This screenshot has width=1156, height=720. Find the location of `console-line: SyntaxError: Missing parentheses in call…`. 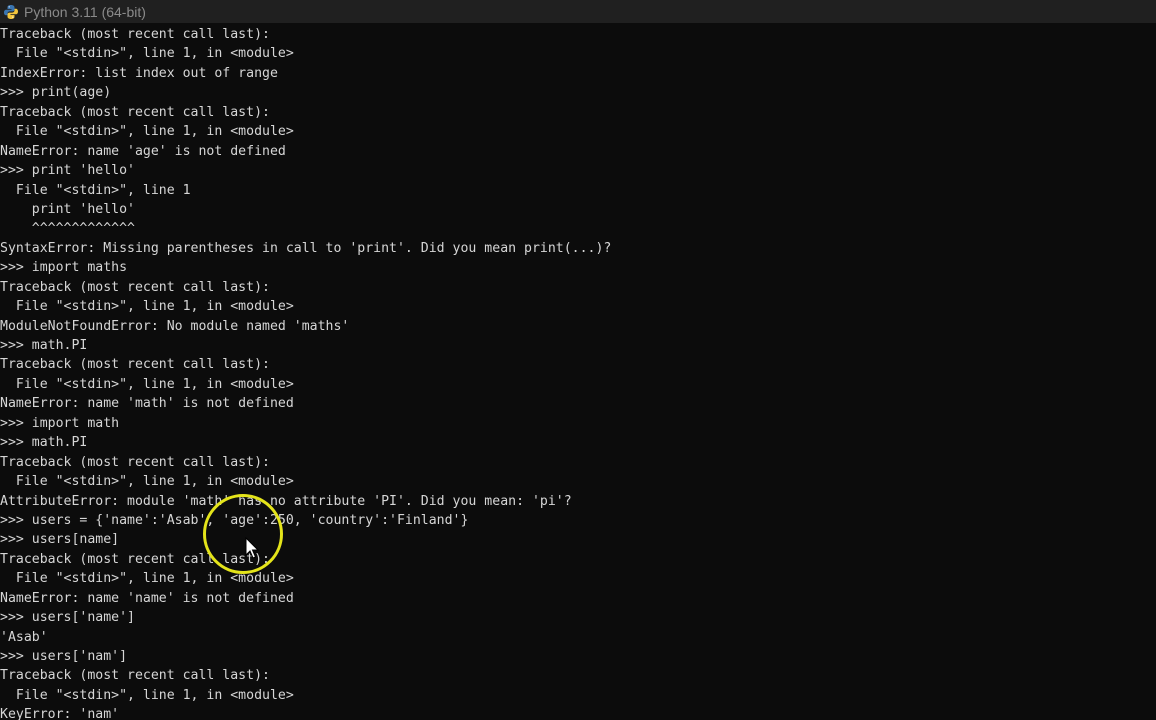

console-line: SyntaxError: Missing parentheses in call… is located at coordinates (306, 248).